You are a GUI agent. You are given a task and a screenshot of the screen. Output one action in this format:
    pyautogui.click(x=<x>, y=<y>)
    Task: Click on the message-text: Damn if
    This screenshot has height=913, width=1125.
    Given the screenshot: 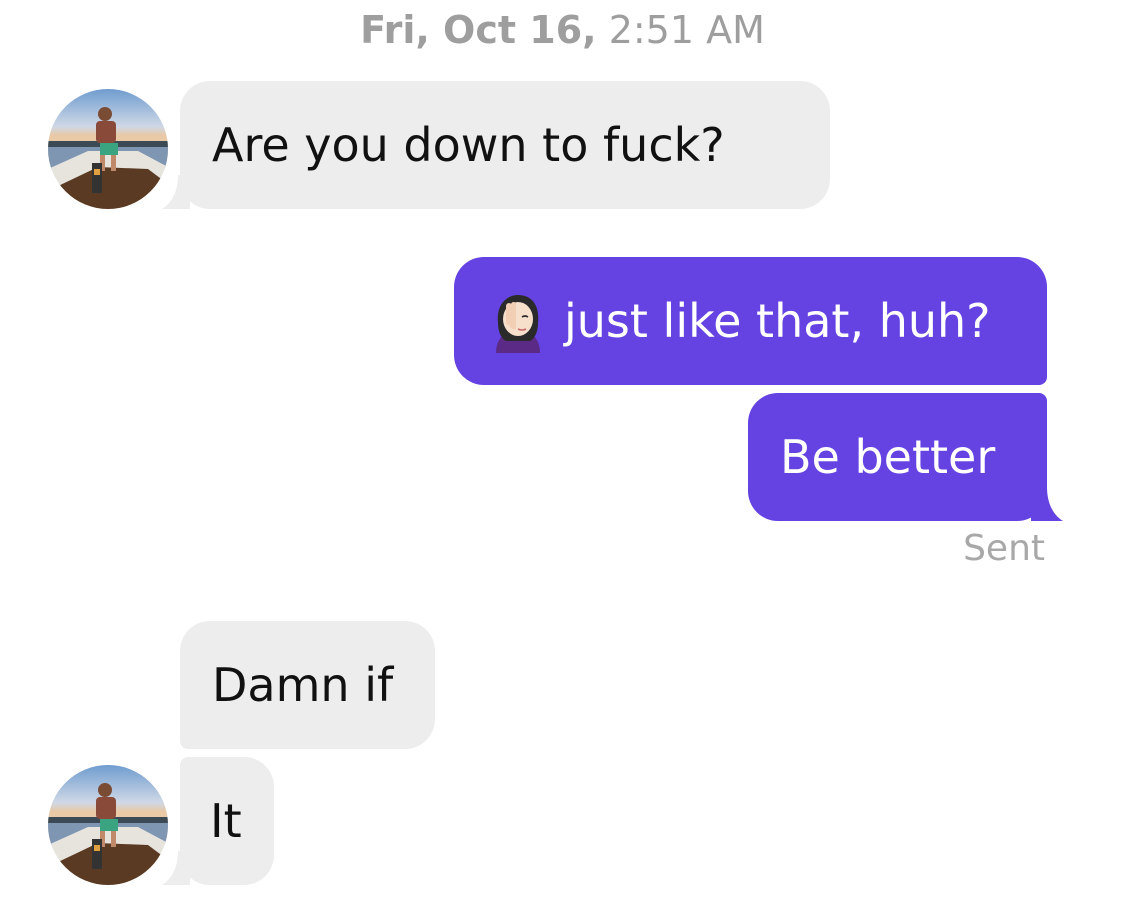 What is the action you would take?
    pyautogui.click(x=303, y=685)
    